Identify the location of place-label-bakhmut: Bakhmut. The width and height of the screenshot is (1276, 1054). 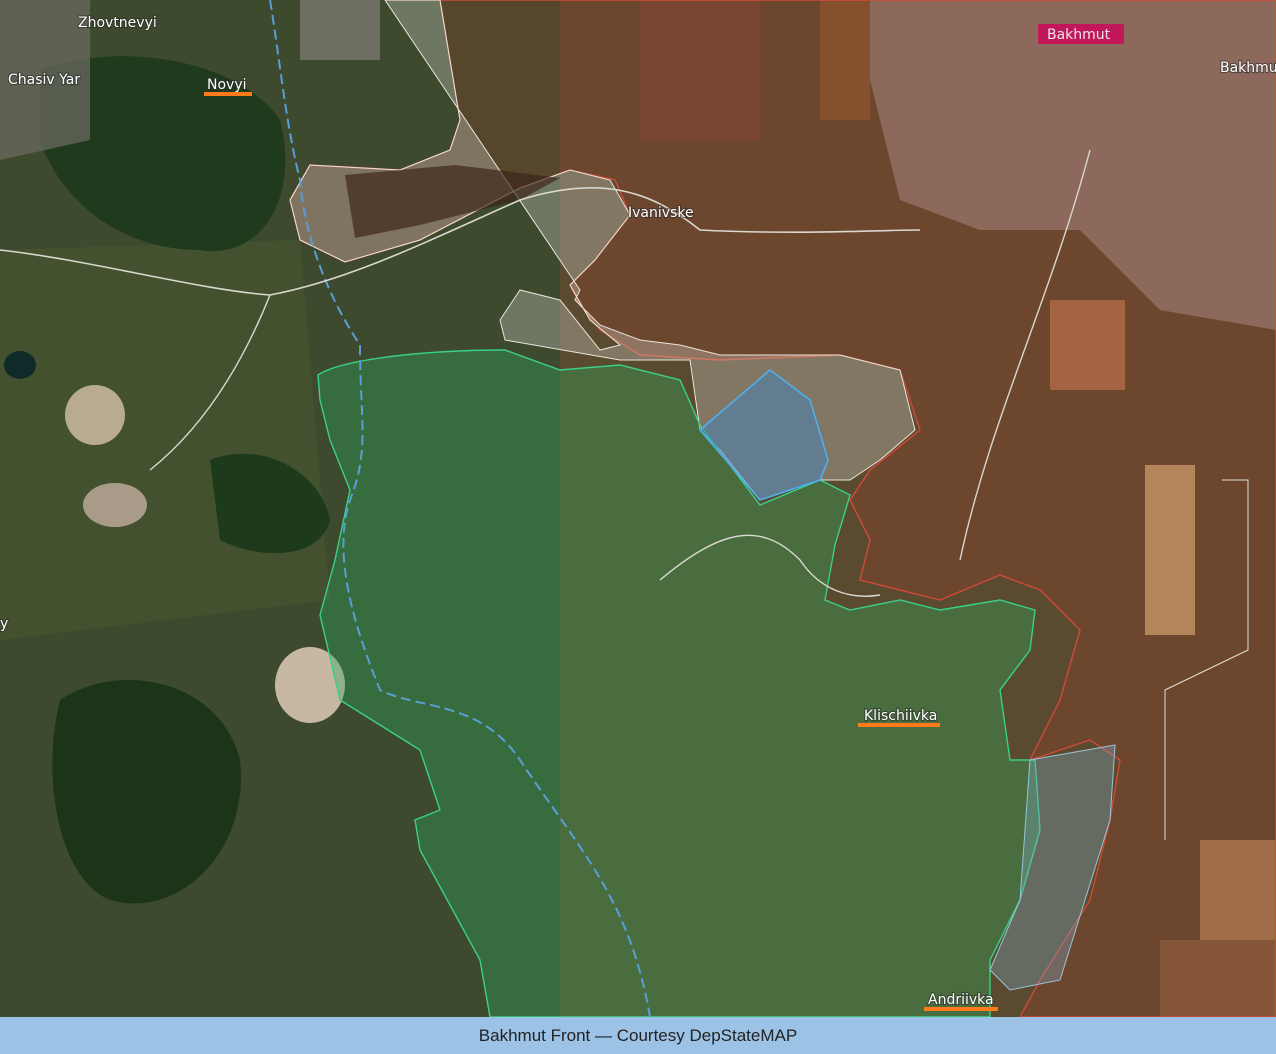
(1079, 35).